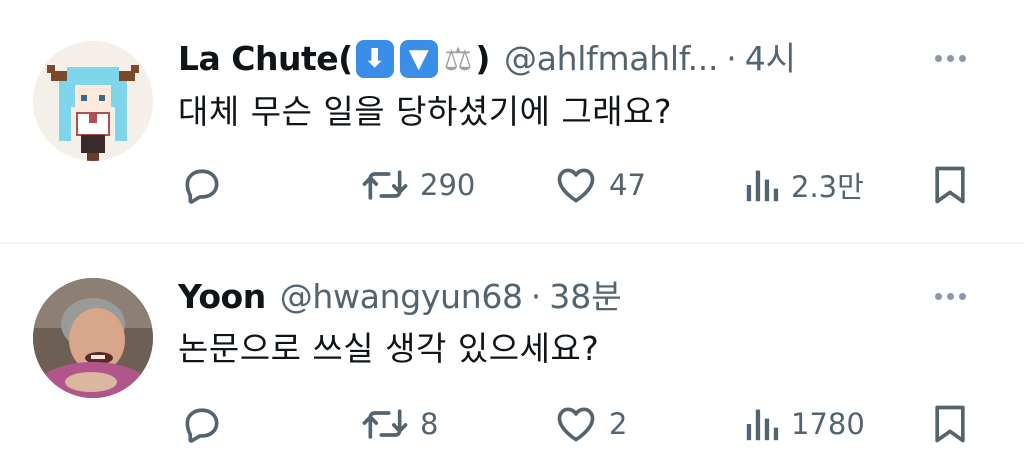 The width and height of the screenshot is (1024, 476). What do you see at coordinates (585, 297) in the screenshot?
I see `timestamp: 38분` at bounding box center [585, 297].